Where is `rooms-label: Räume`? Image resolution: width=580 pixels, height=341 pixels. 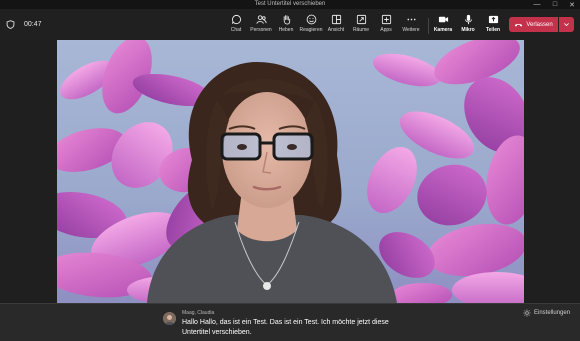 rooms-label: Räume is located at coordinates (361, 30).